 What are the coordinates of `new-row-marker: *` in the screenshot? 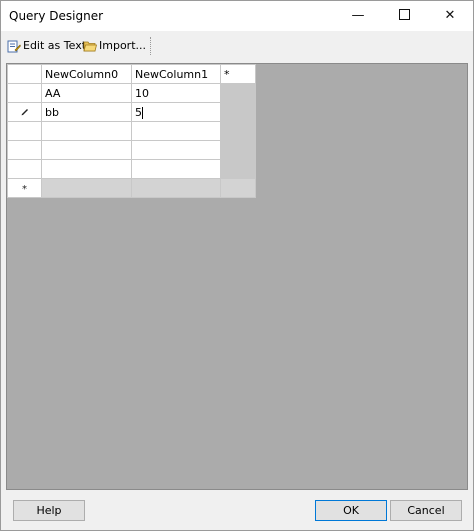 It's located at (24, 189).